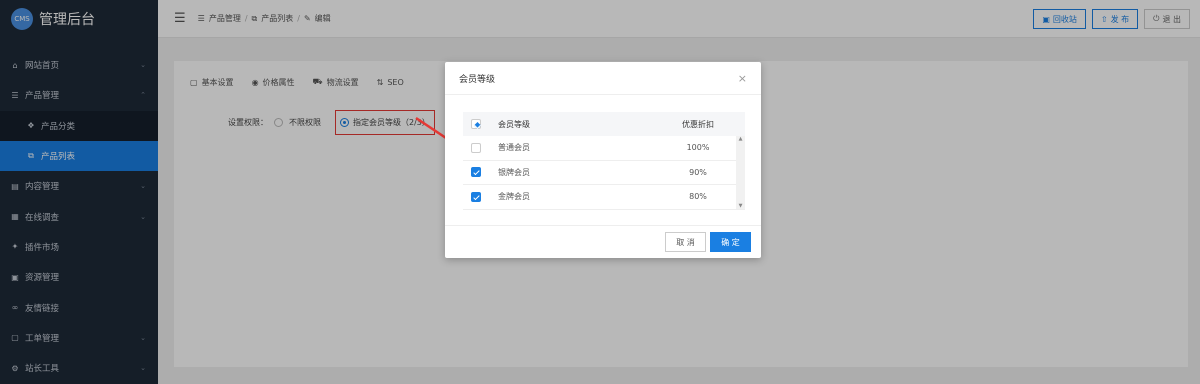 The image size is (1200, 384). I want to click on select-all-checkbox, so click(476, 124).